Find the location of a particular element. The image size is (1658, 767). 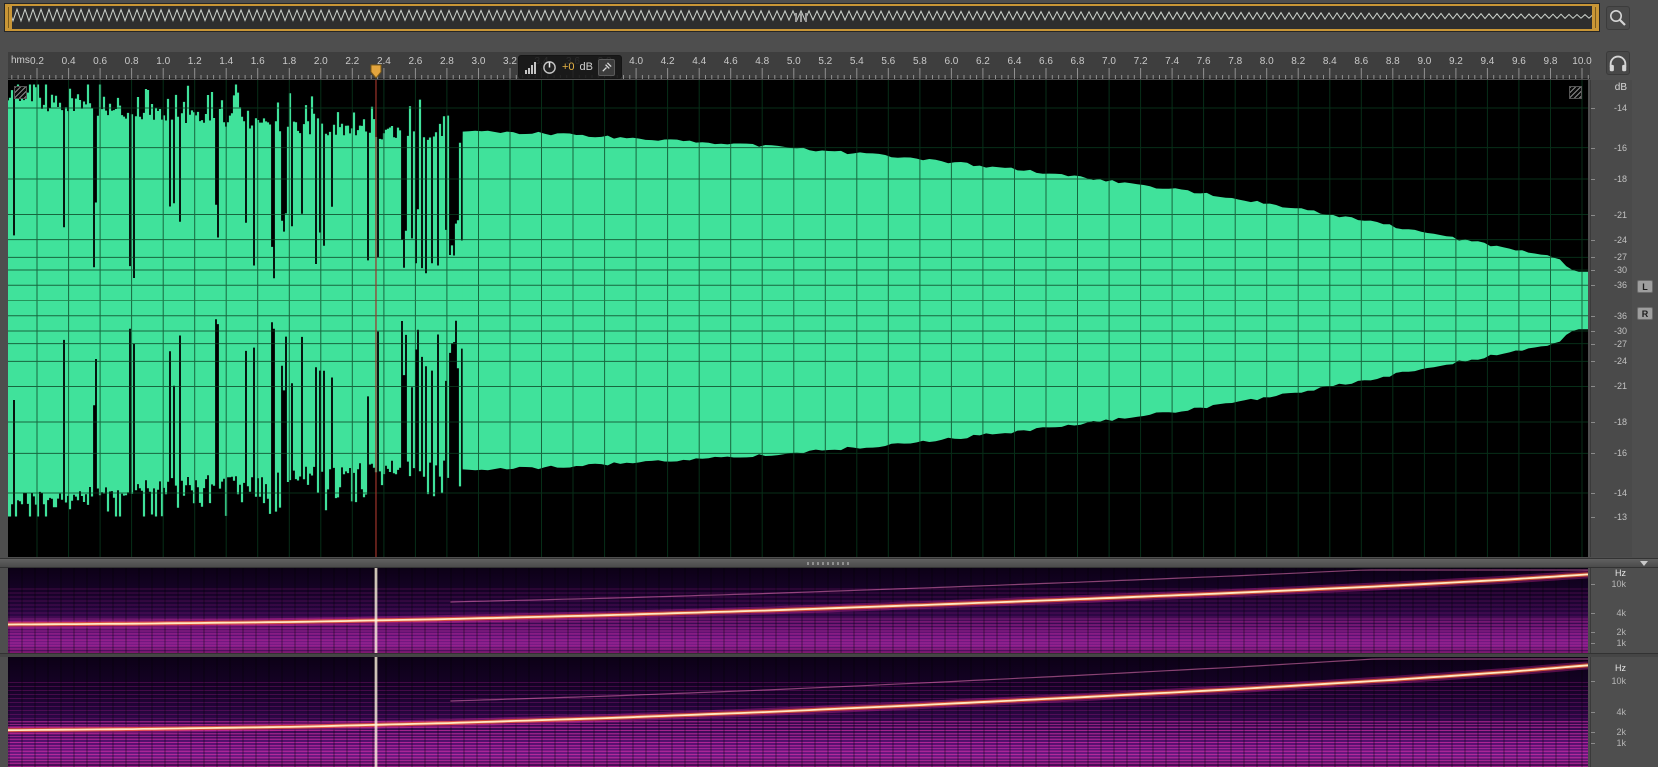

time-tick-label: 7.8 is located at coordinates (1235, 61).